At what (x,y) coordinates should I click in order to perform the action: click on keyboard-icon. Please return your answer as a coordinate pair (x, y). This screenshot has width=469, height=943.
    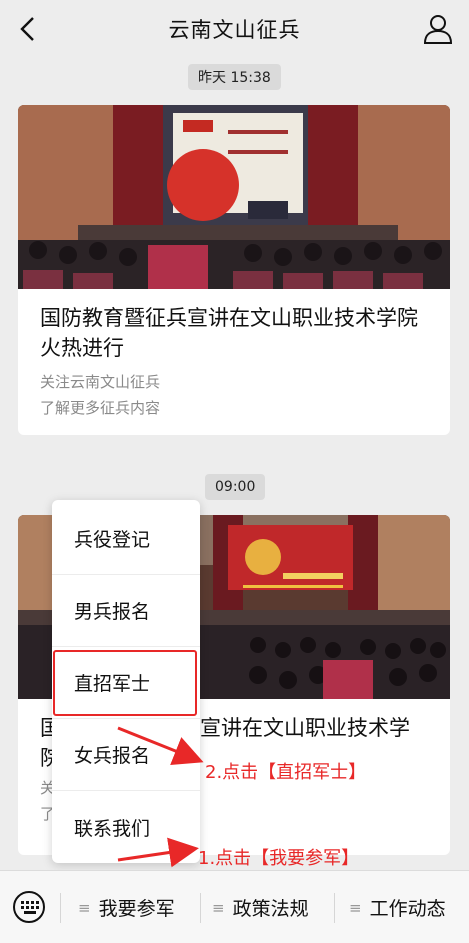
    Looking at the image, I should click on (29, 907).